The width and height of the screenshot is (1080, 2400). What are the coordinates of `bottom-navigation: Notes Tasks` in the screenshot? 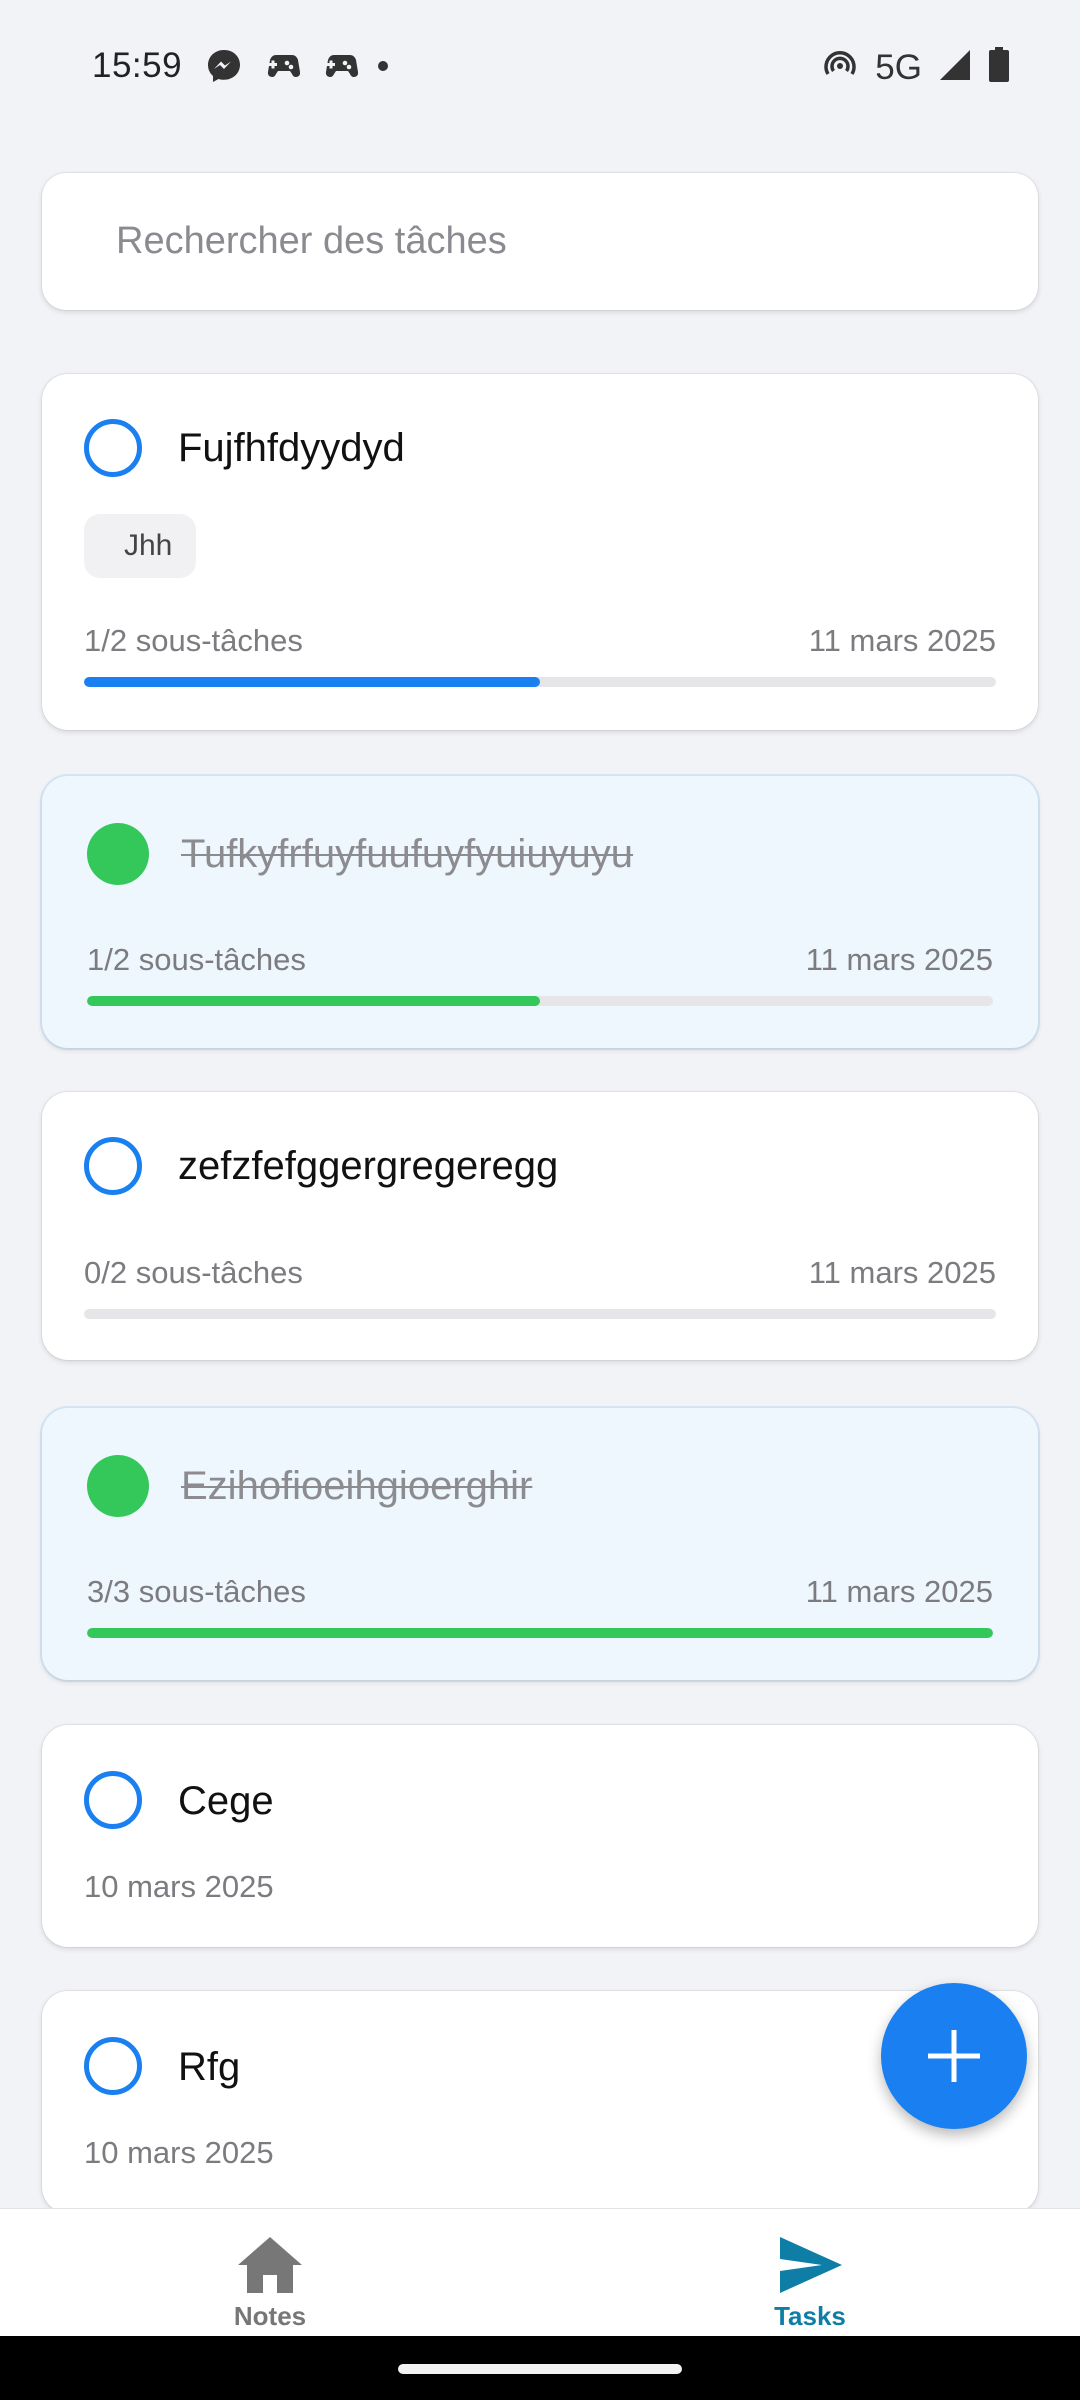 It's located at (540, 2272).